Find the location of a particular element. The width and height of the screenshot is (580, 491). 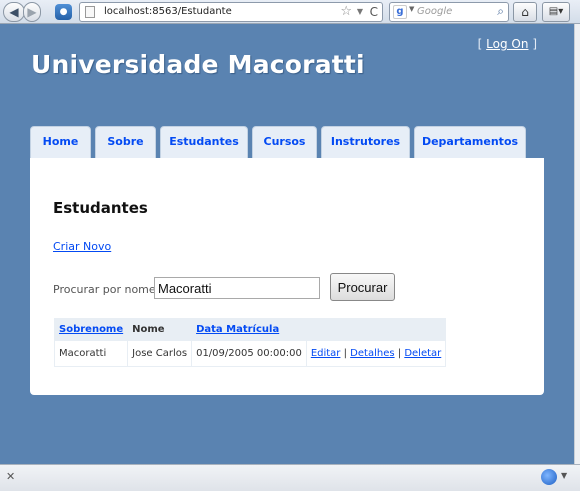

logon-area: [ Log On ] is located at coordinates (507, 44).